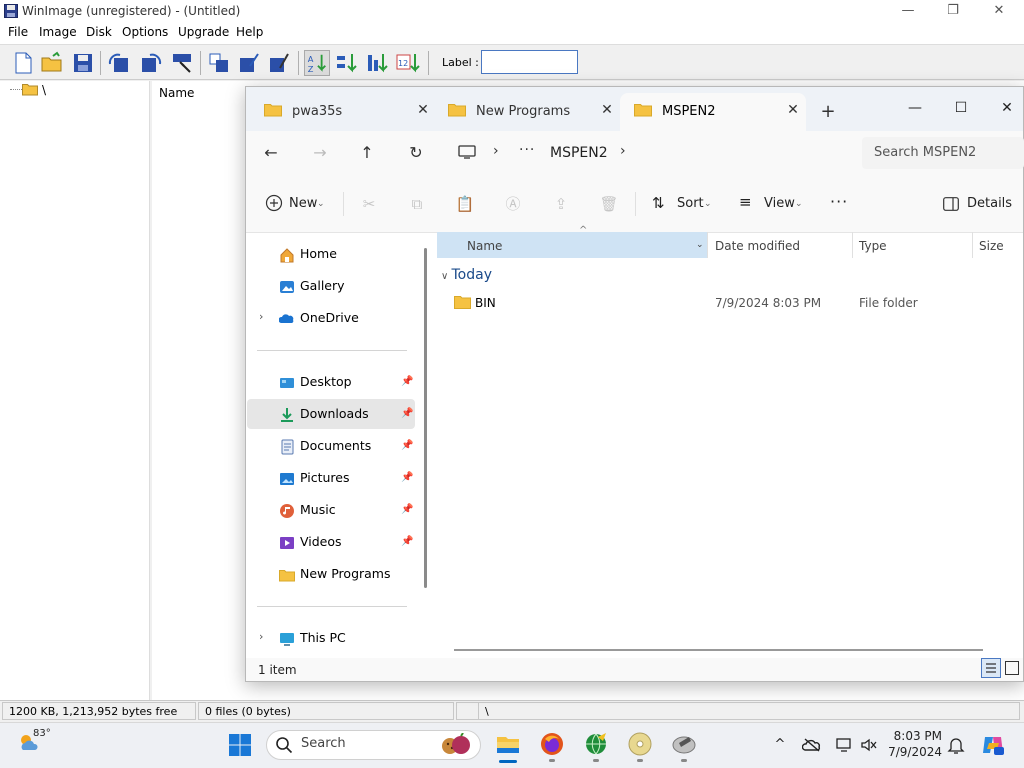  I want to click on address-bar, so click(634, 154).